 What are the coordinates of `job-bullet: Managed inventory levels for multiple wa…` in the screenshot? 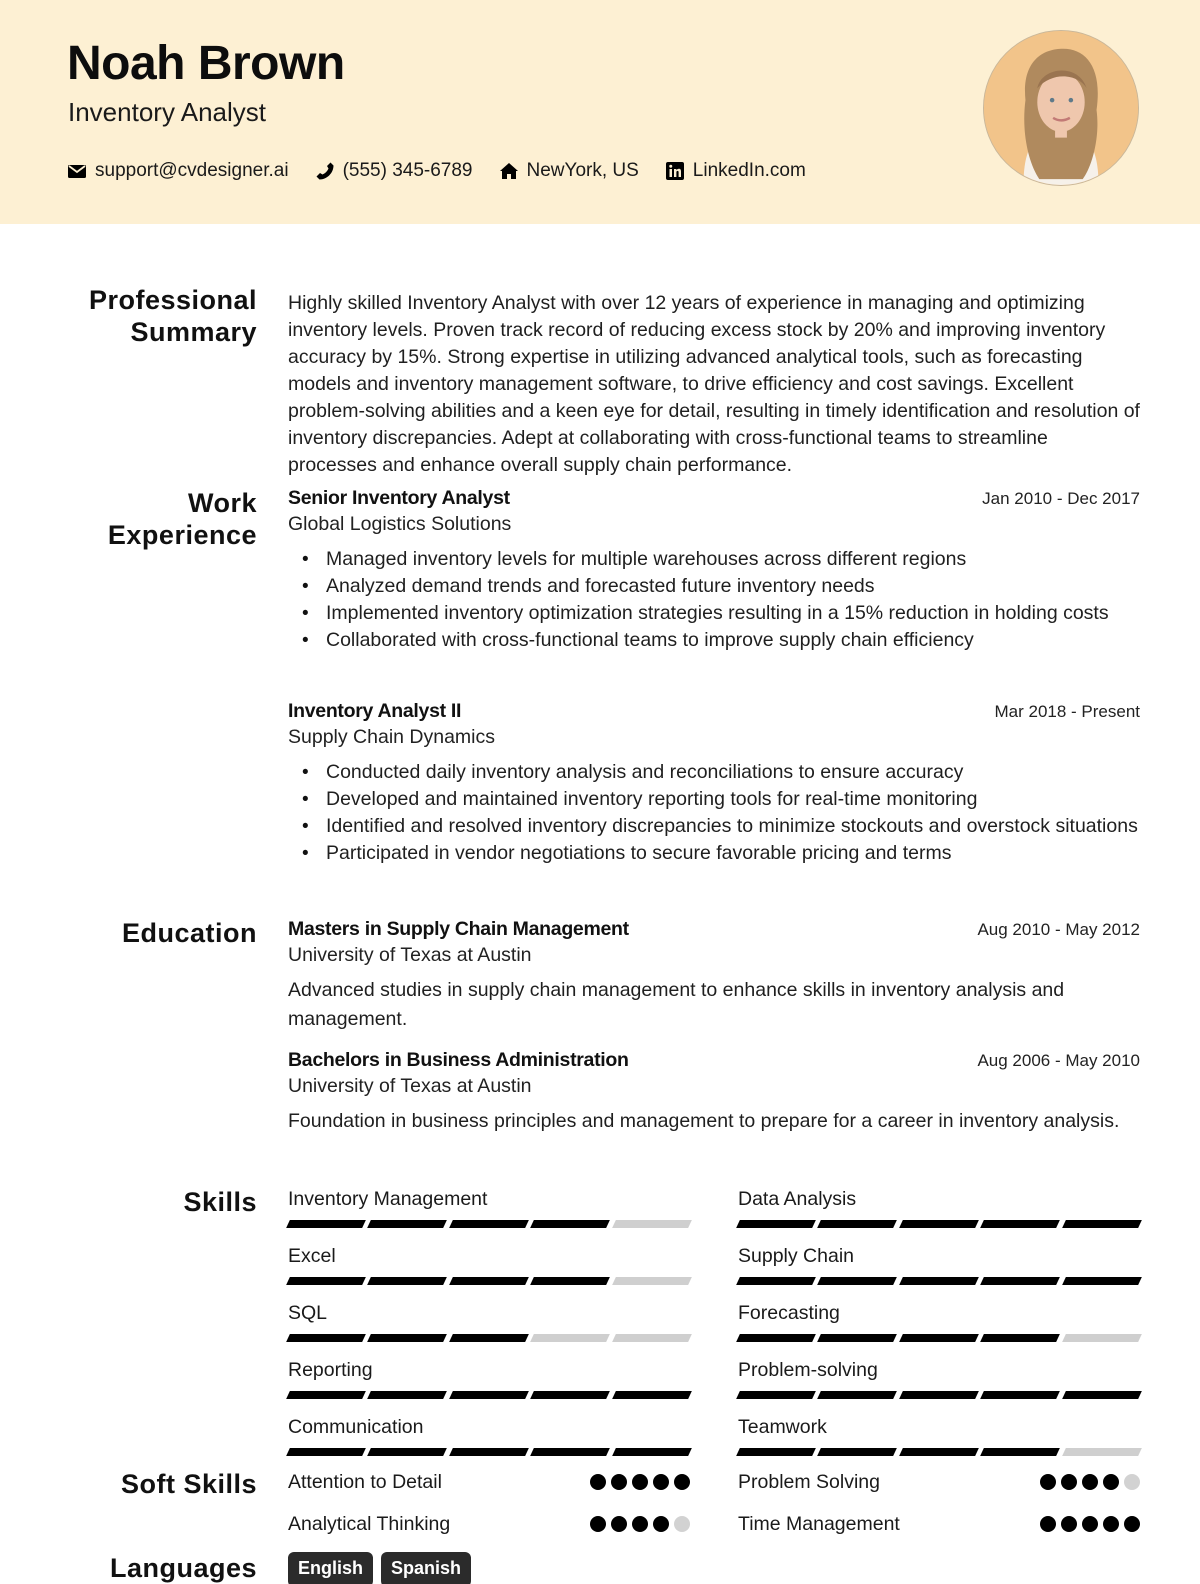 It's located at (714, 559).